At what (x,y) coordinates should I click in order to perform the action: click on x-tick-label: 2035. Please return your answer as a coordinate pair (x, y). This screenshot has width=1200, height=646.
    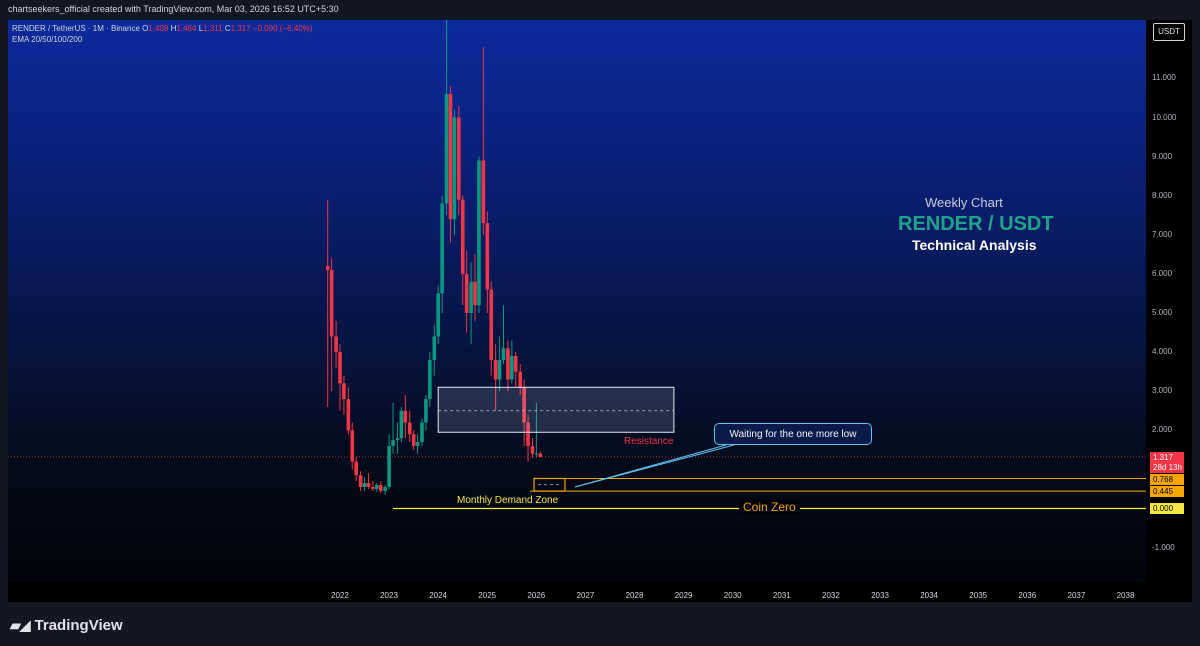
    Looking at the image, I should click on (978, 595).